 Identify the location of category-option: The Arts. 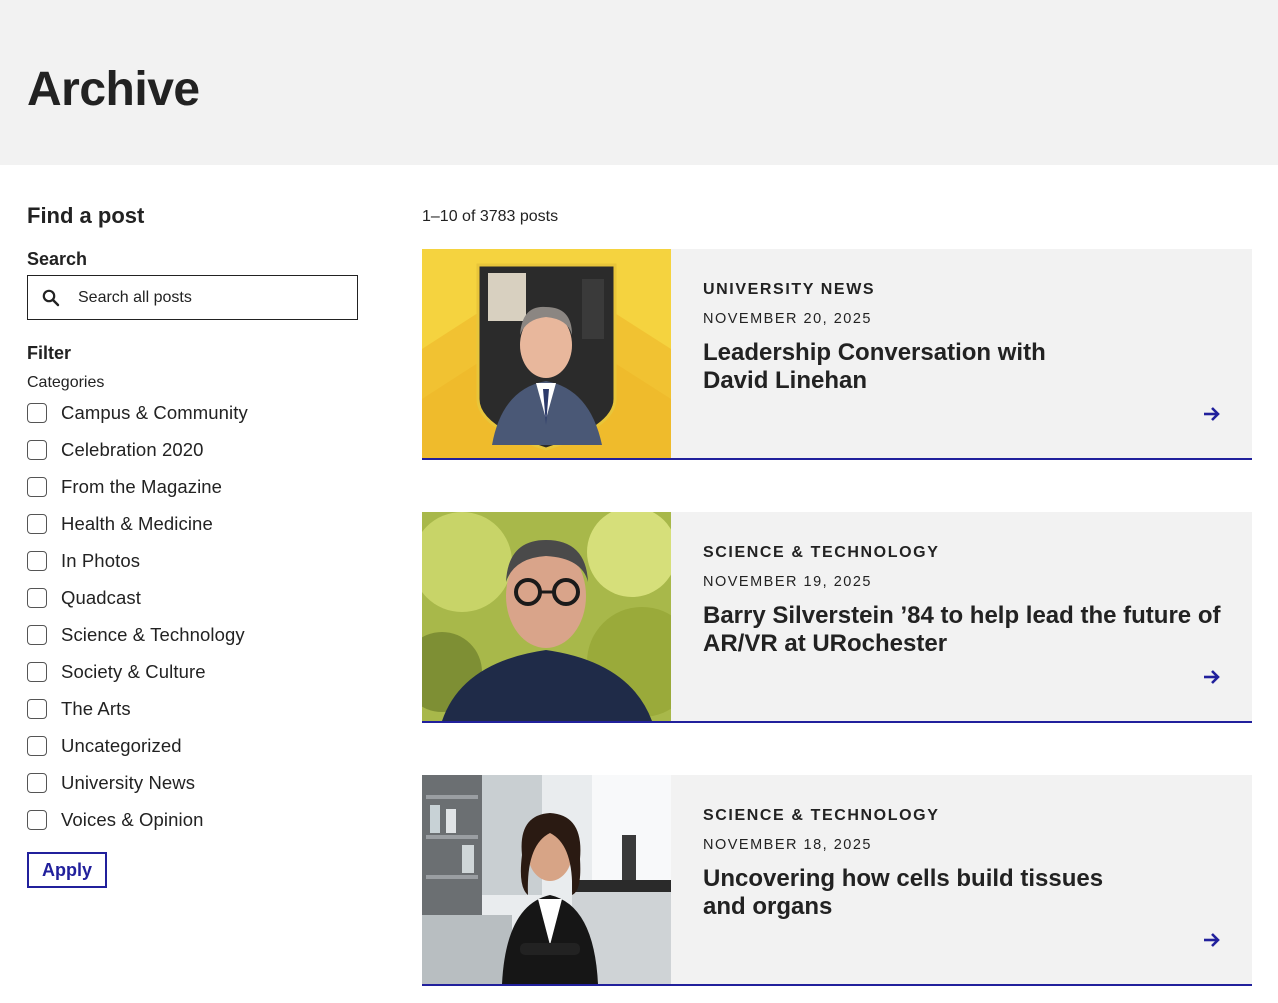
(197, 708).